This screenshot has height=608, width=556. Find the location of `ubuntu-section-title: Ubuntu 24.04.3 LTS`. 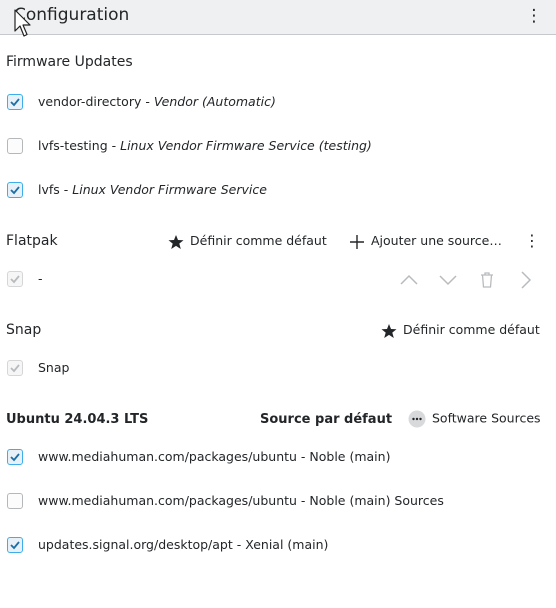

ubuntu-section-title: Ubuntu 24.04.3 LTS is located at coordinates (77, 419).